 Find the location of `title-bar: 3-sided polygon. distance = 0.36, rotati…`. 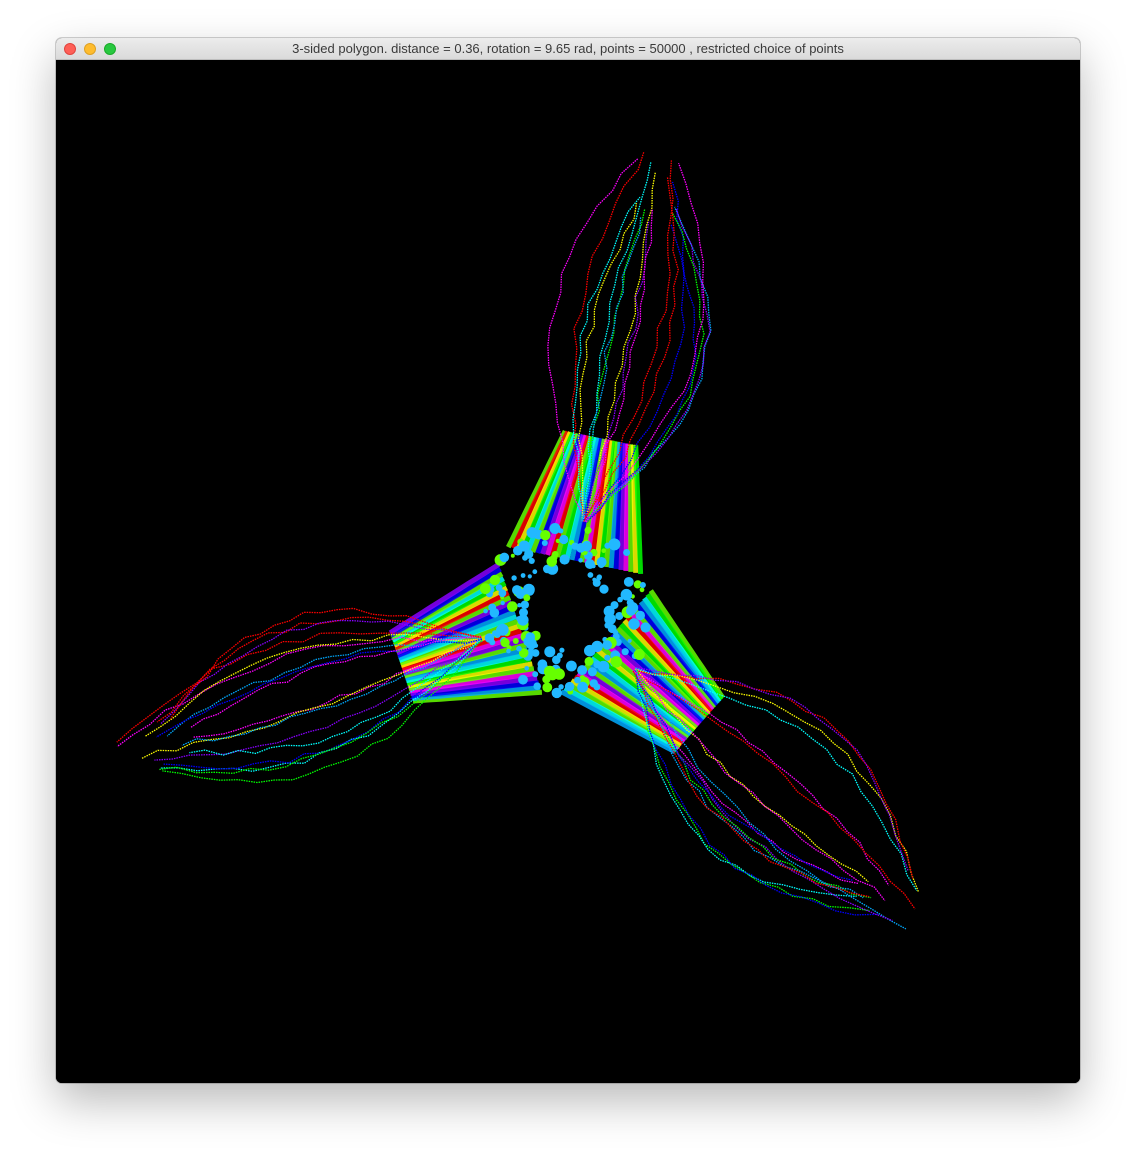

title-bar: 3-sided polygon. distance = 0.36, rotati… is located at coordinates (568, 49).